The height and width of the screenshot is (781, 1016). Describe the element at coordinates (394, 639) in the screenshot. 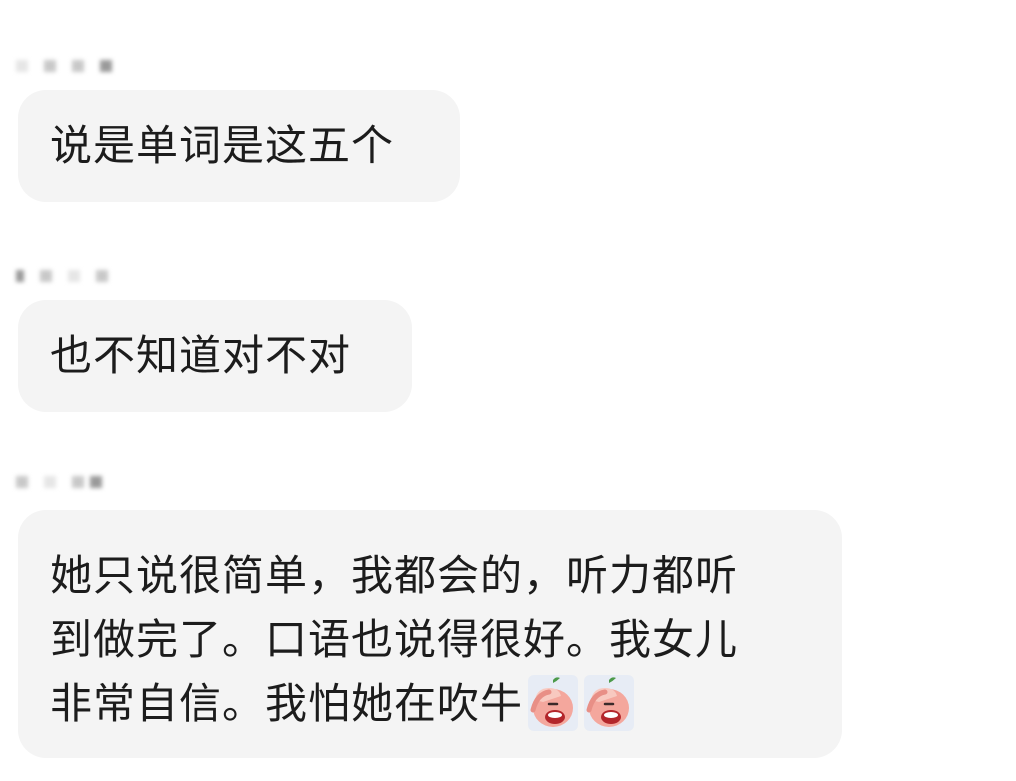

I see `message-text-line: 到做完了。口语也说得很好。我女儿` at that location.